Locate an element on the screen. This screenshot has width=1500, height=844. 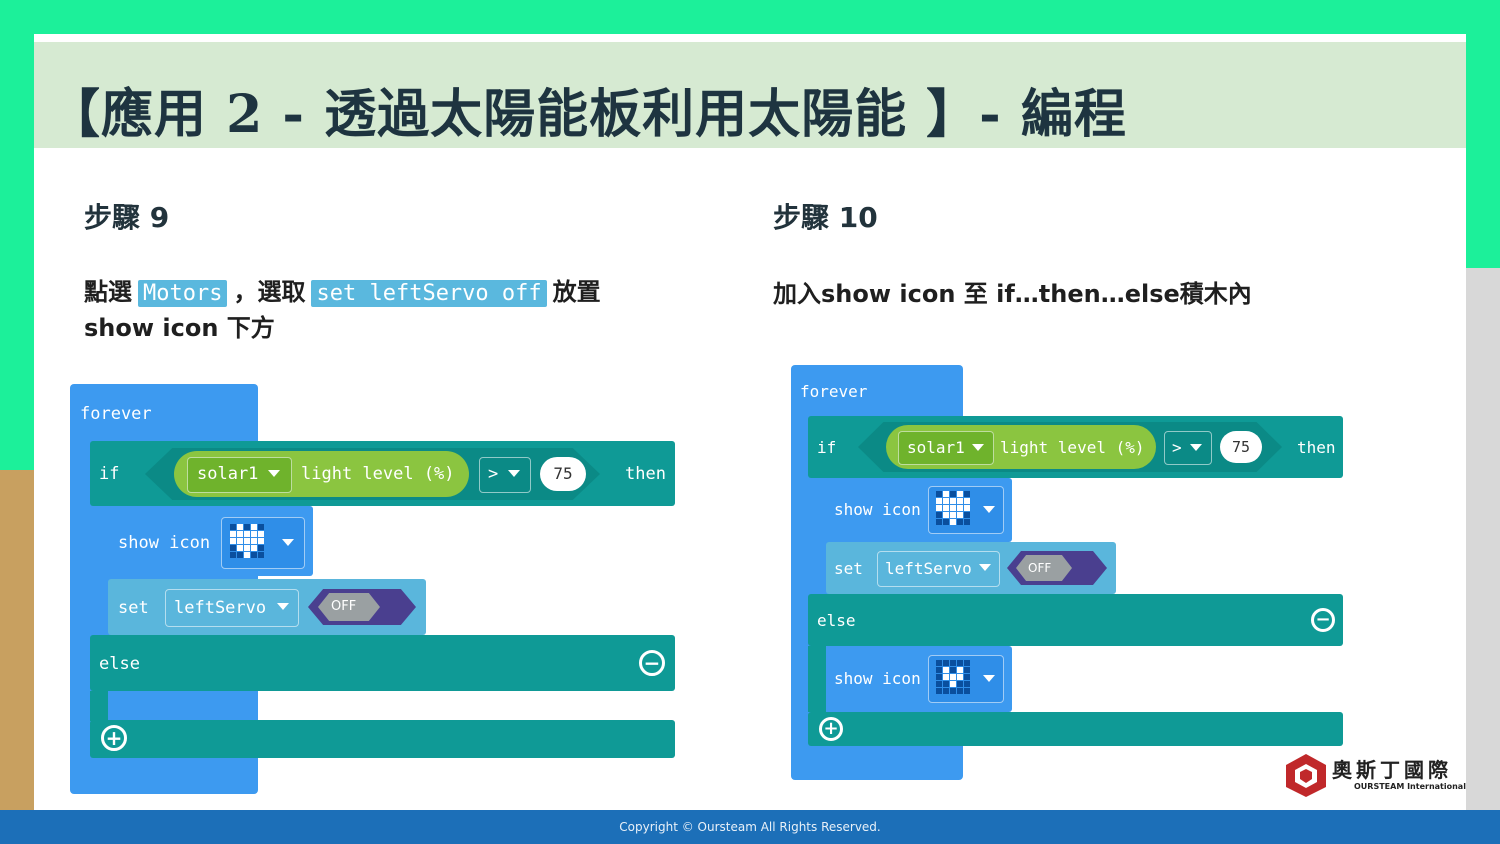
if-label-2: if is located at coordinates (827, 447).